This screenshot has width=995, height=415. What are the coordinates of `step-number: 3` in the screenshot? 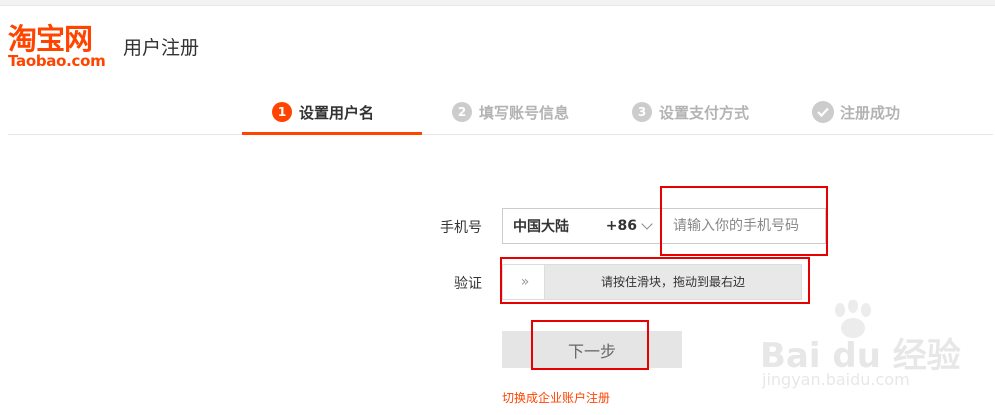 It's located at (642, 112).